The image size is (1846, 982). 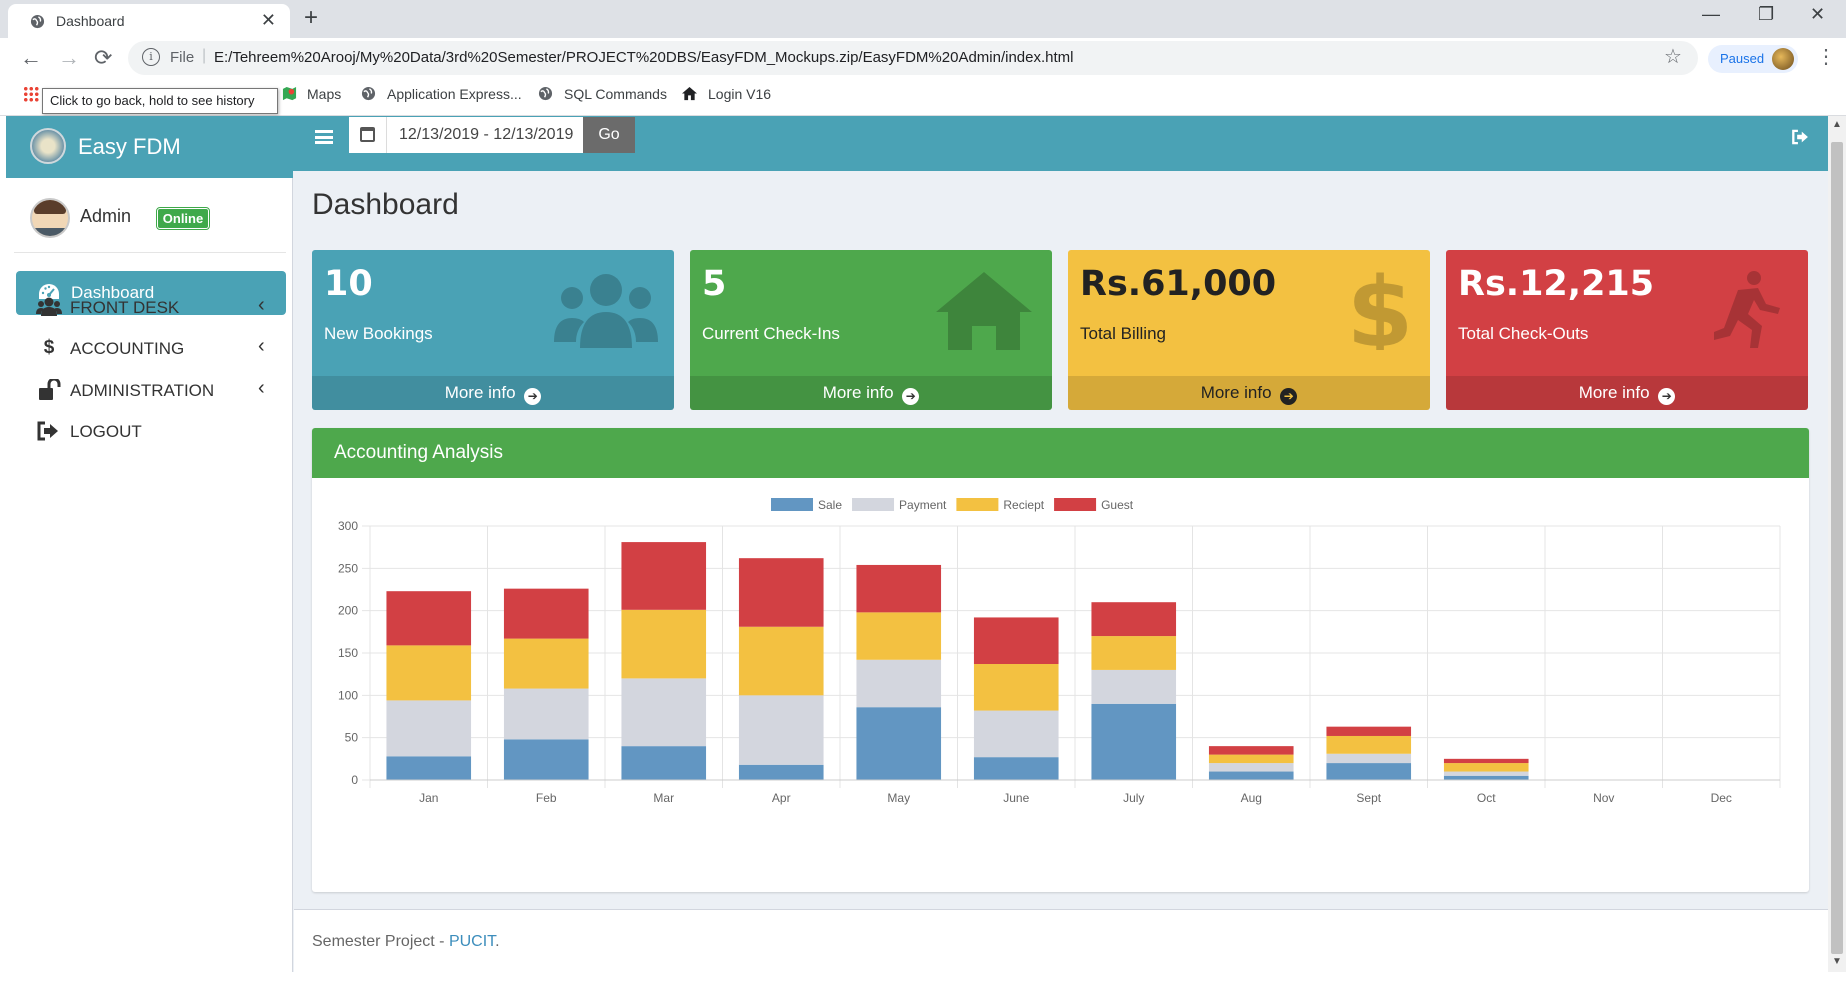 I want to click on avatar, so click(x=50, y=218).